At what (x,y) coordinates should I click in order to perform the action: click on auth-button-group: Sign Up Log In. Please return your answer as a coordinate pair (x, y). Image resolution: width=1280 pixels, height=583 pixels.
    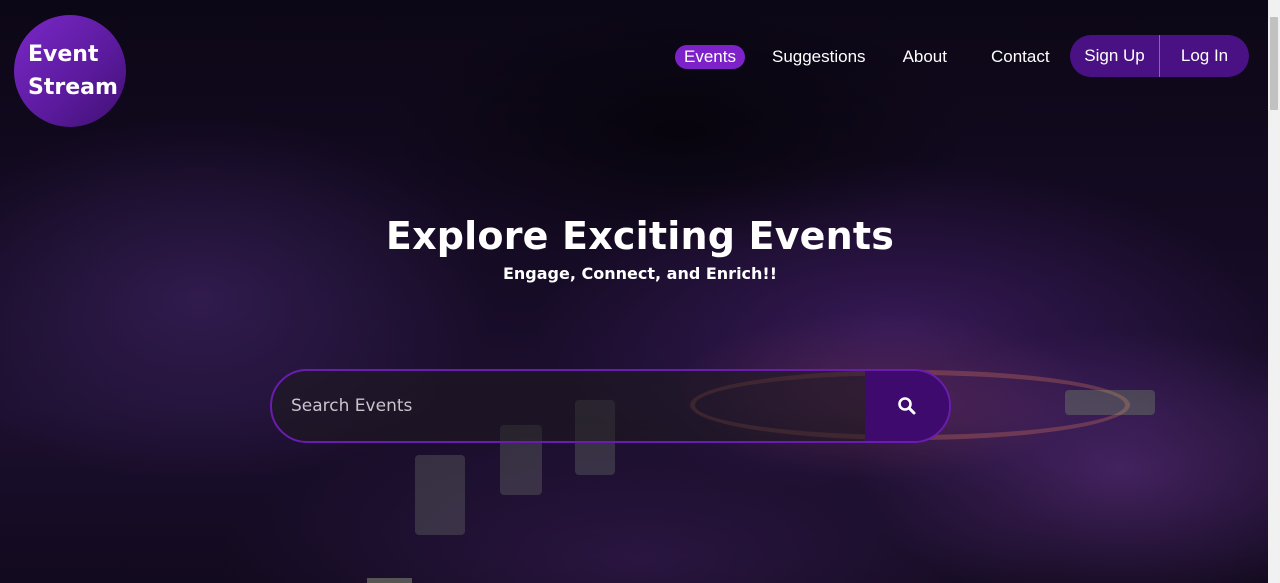
    Looking at the image, I should click on (1159, 56).